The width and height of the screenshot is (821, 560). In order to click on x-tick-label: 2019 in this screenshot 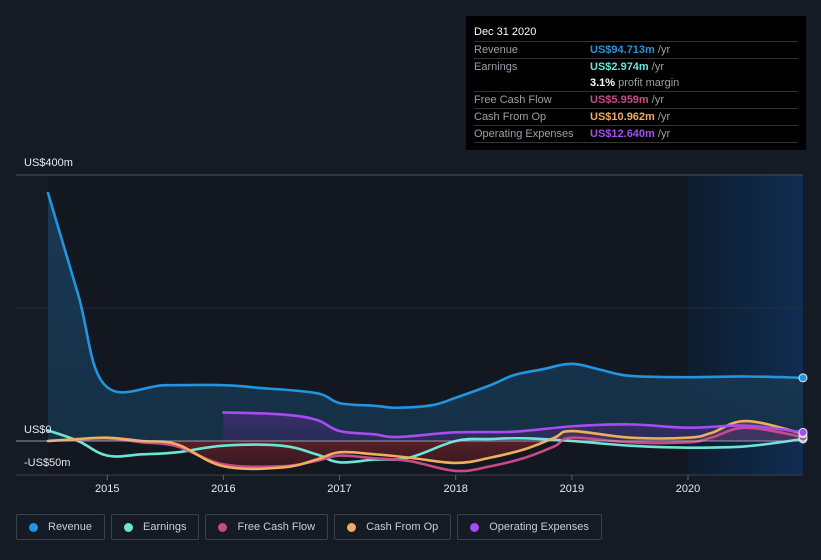, I will do `click(572, 489)`.